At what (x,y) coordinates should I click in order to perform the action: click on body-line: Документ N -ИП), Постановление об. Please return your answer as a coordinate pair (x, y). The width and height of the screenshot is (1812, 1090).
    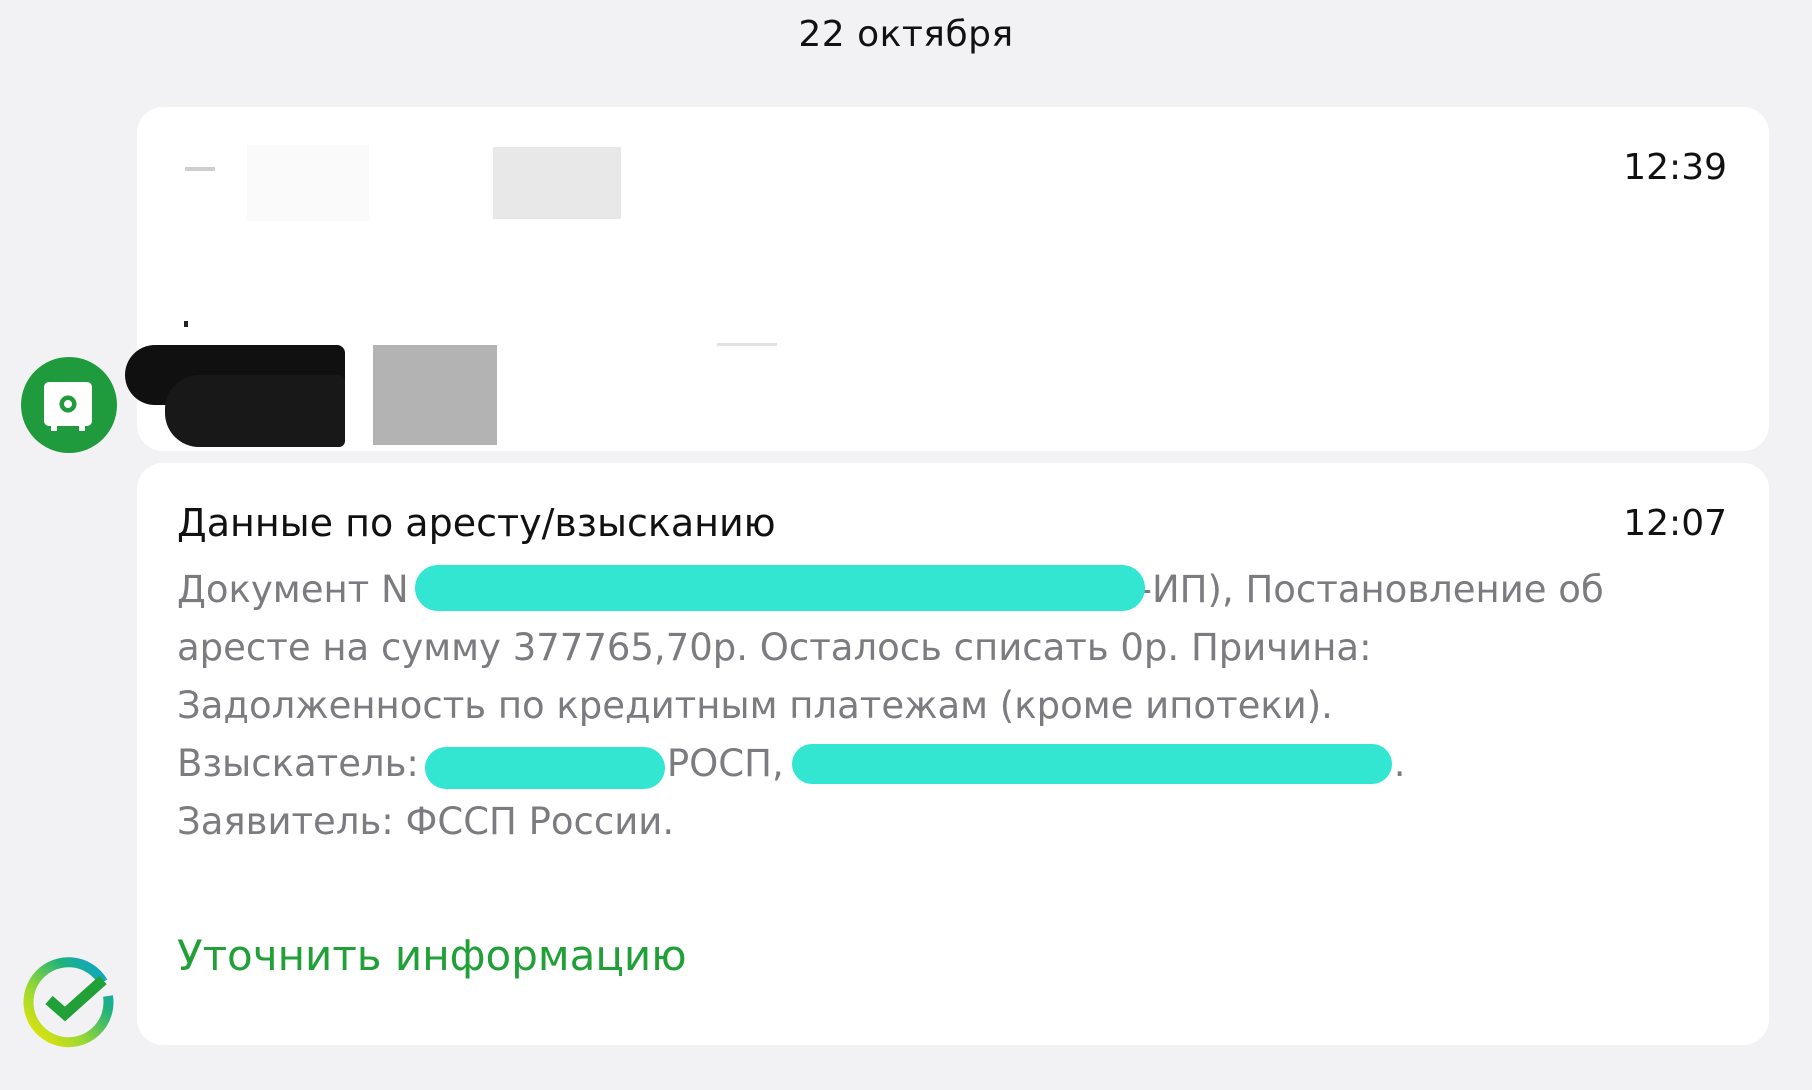
    Looking at the image, I should click on (957, 590).